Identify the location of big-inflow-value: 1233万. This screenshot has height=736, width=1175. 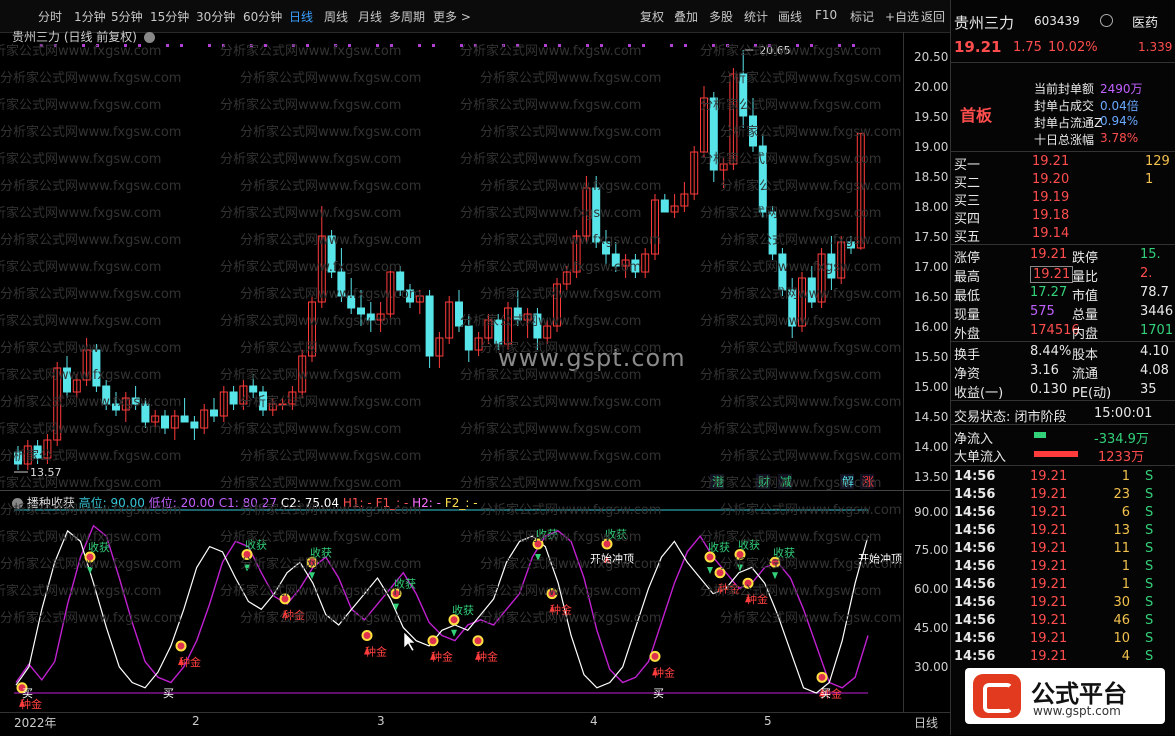
(1121, 457).